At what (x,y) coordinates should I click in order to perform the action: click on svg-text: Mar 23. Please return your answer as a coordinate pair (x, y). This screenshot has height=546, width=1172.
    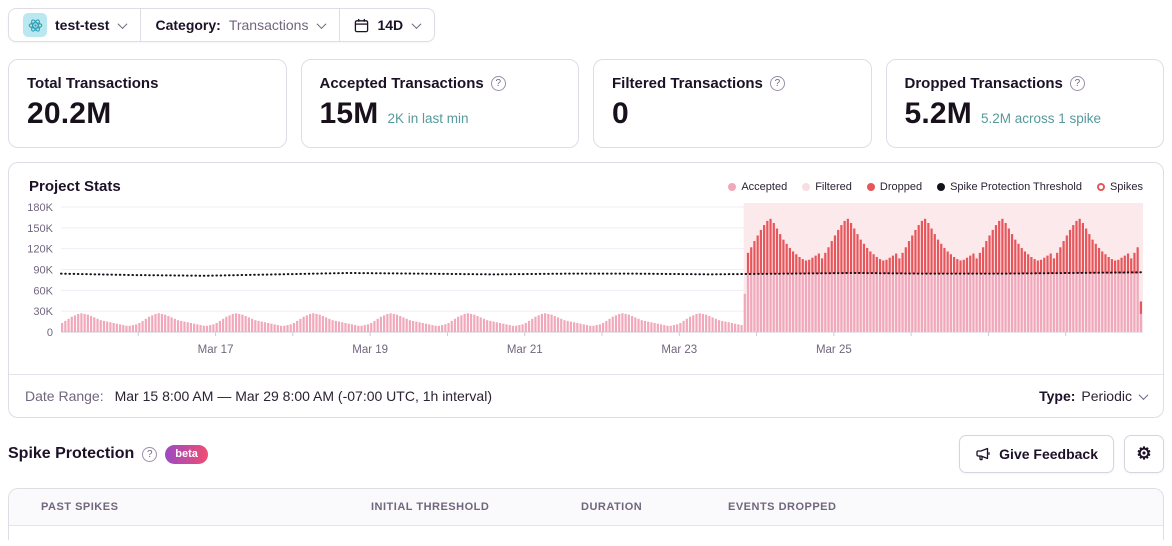
    Looking at the image, I should click on (679, 350).